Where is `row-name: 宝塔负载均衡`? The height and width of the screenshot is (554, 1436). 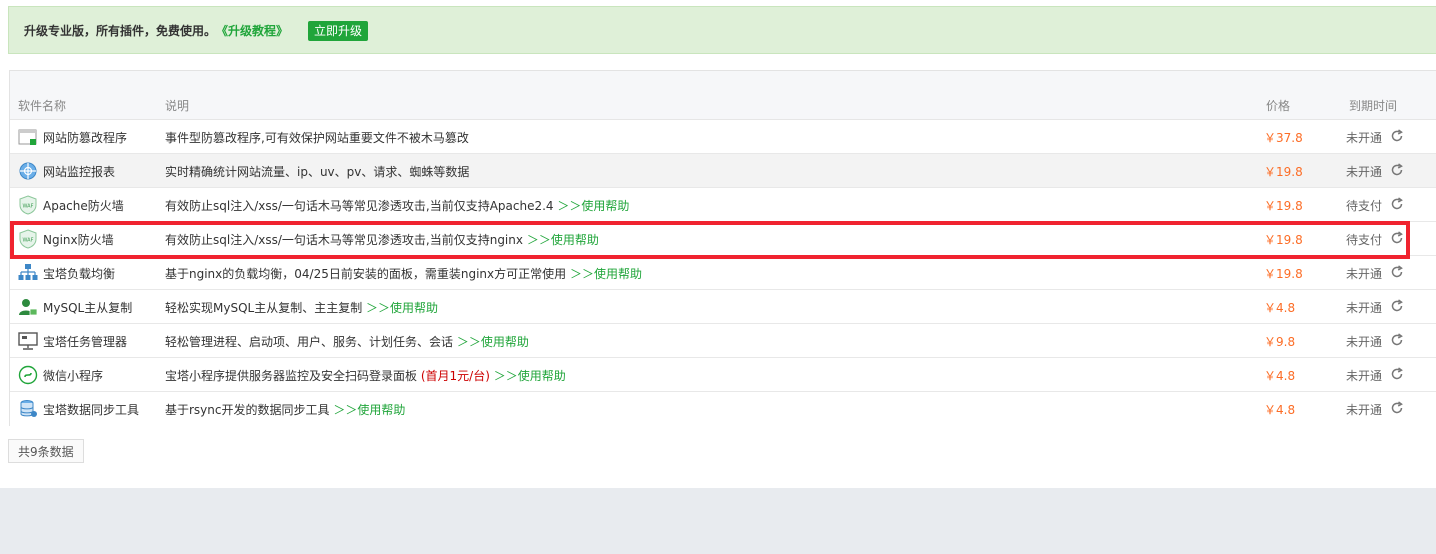
row-name: 宝塔负载均衡 is located at coordinates (79, 274).